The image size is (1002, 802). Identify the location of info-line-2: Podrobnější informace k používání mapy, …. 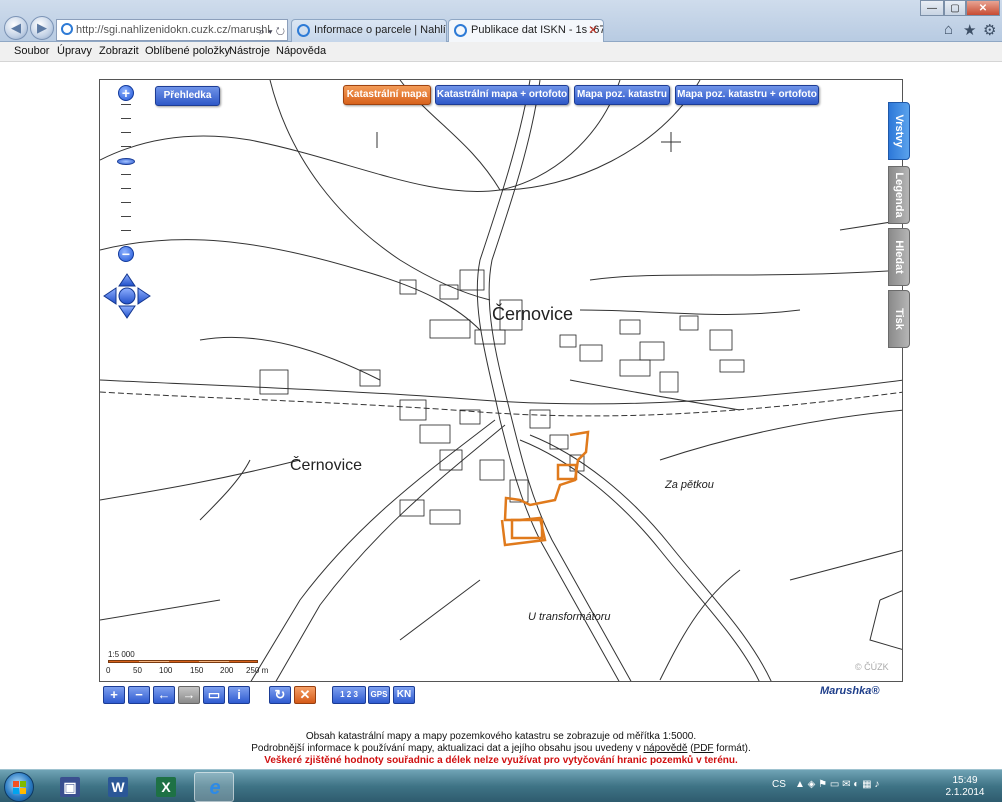
(501, 748).